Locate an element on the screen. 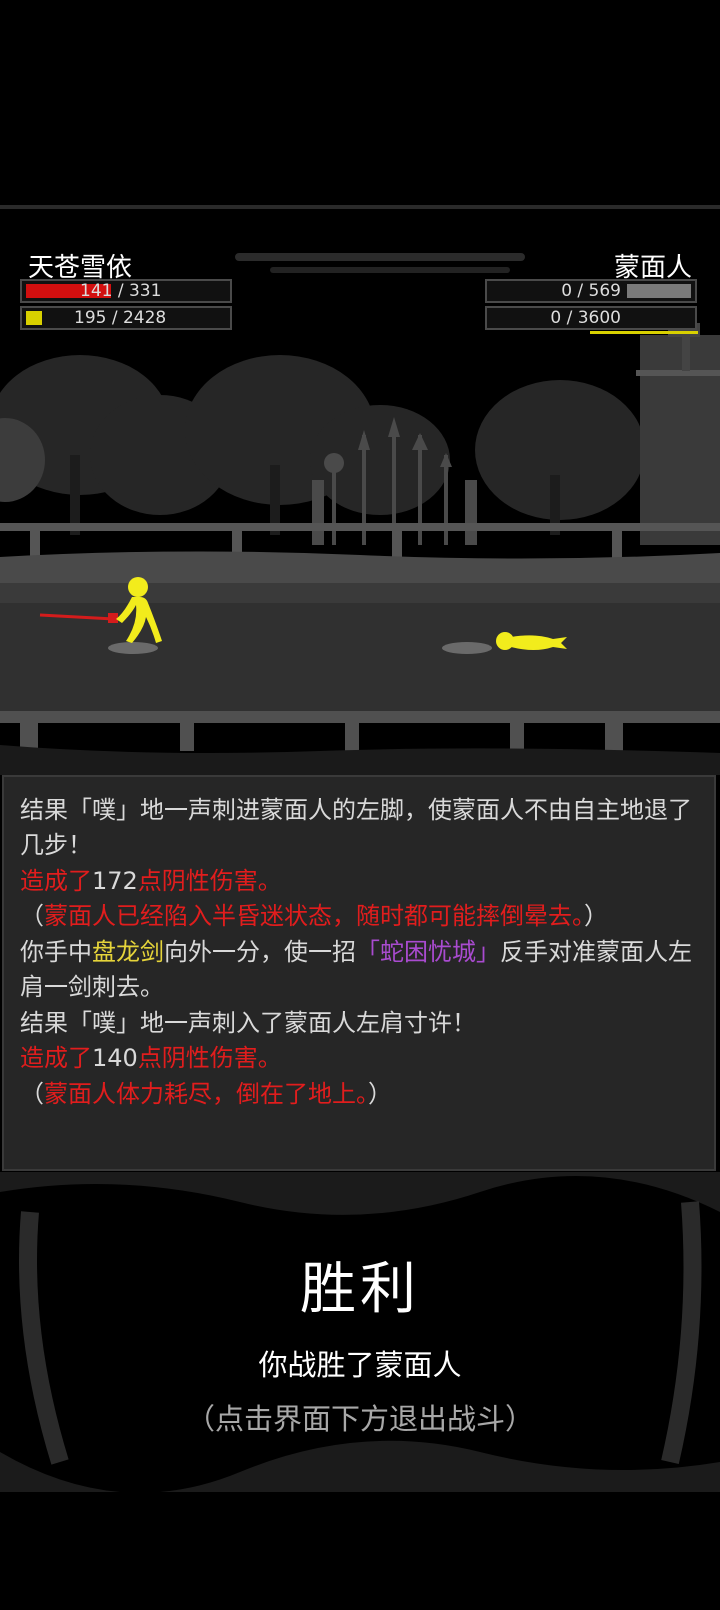  log-line-partial is located at coordinates (361, 785).